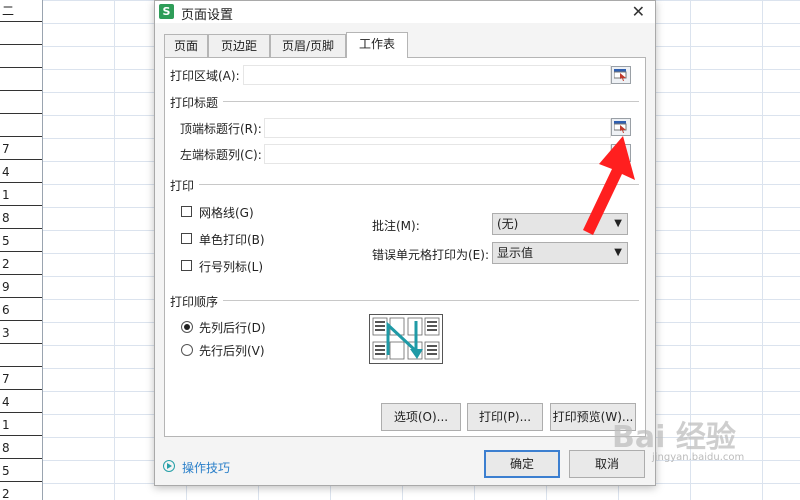 This screenshot has height=500, width=800. What do you see at coordinates (221, 129) in the screenshot?
I see `top-rows-label: 顶端标题行(R):` at bounding box center [221, 129].